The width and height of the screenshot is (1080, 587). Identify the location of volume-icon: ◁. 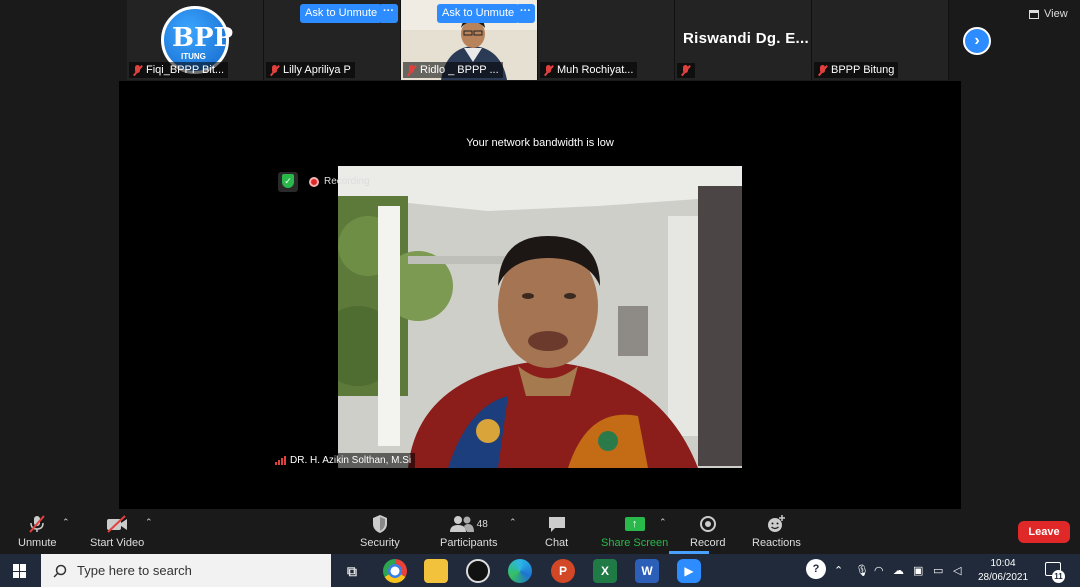
(957, 570).